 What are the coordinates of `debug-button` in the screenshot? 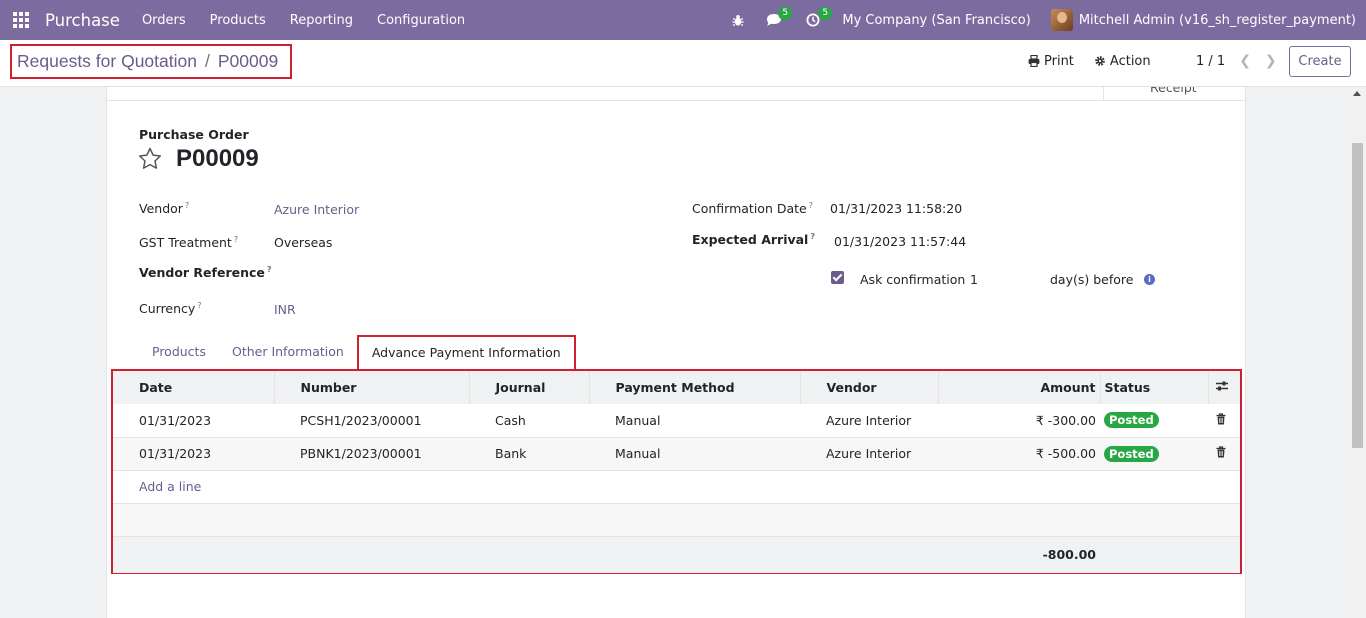 It's located at (738, 20).